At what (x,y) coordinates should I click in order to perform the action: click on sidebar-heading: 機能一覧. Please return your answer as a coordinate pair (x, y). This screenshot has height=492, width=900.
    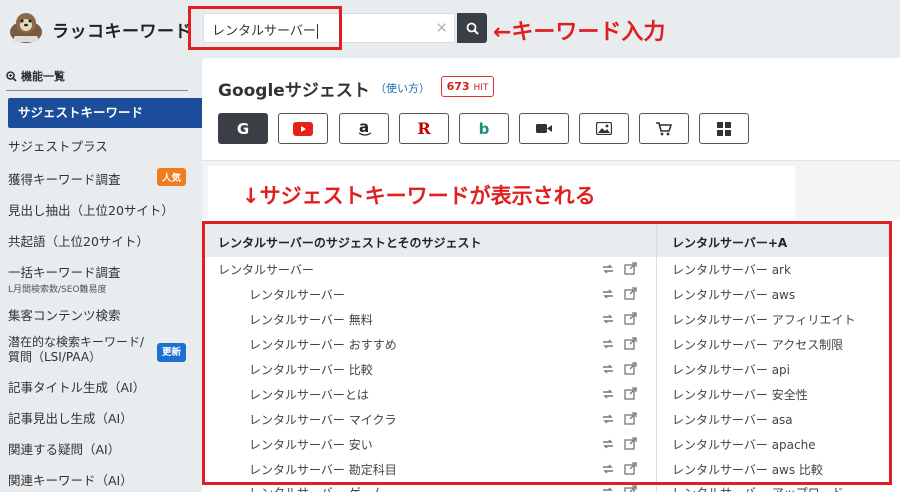
    Looking at the image, I should click on (35, 76).